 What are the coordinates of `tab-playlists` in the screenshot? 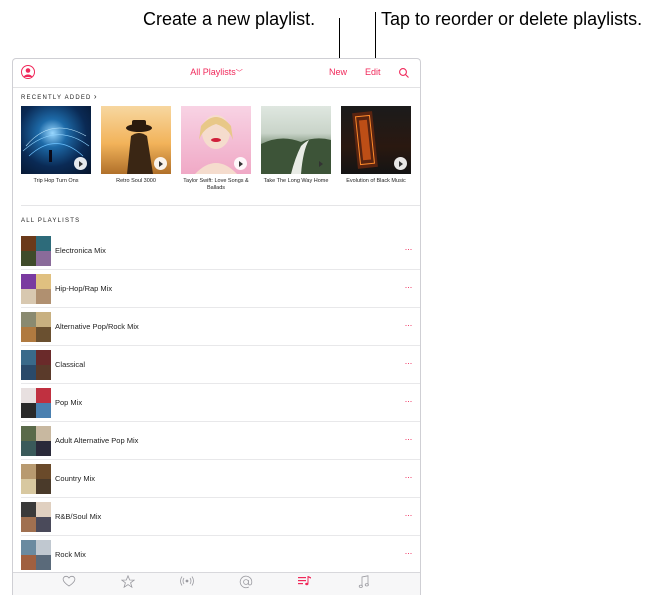 It's located at (305, 584).